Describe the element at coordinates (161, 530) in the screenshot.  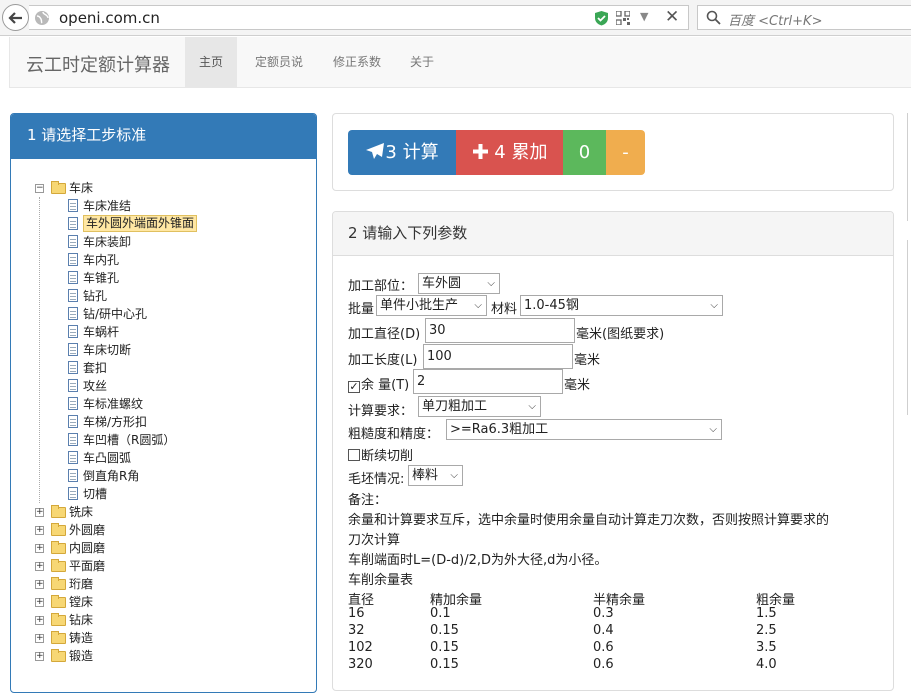
I see `tree-node-folder: + 外圆磨` at that location.